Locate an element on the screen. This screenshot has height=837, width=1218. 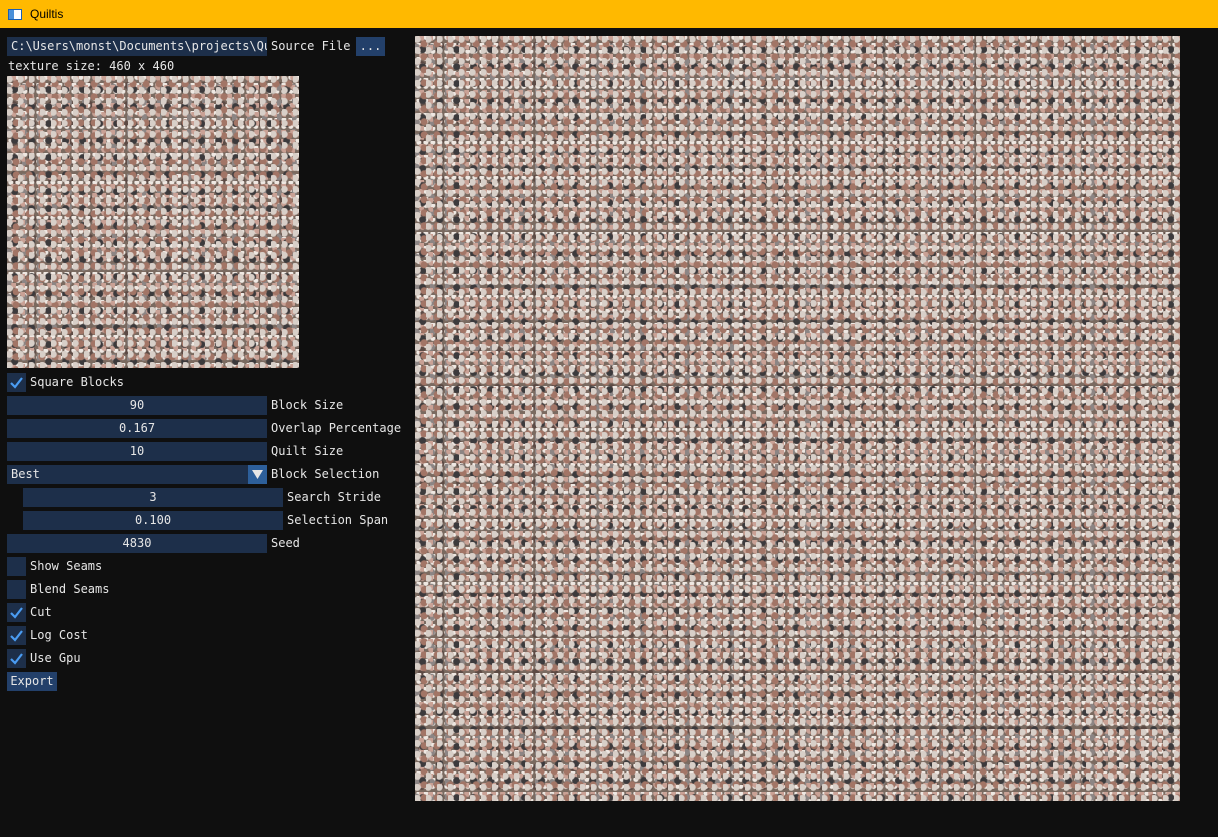
source-path-input: C:\Users\monst\Documents\projects\Qui is located at coordinates (137, 46).